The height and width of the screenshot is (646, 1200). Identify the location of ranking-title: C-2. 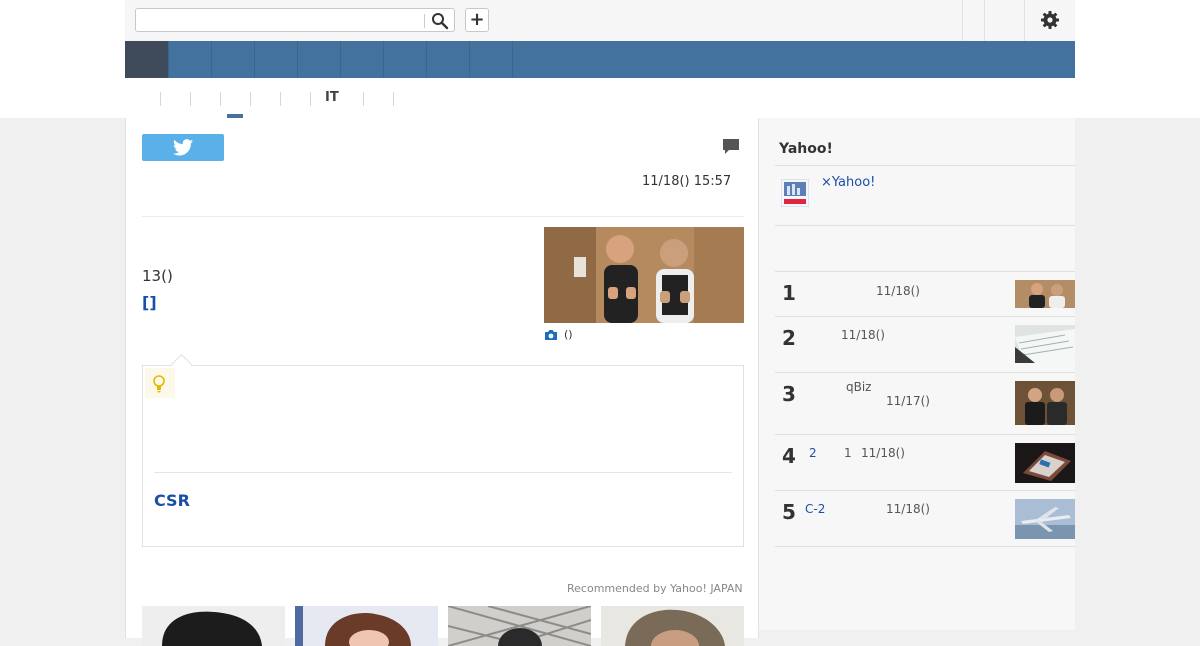
(815, 509).